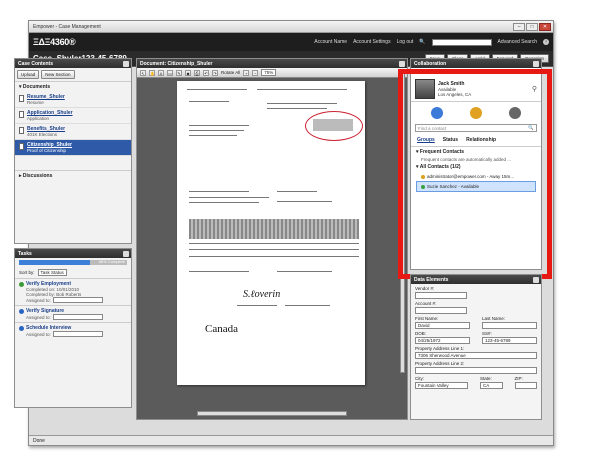 Image resolution: width=600 pixels, height=466 pixels. I want to click on redo-icon: ↷, so click(215, 72).